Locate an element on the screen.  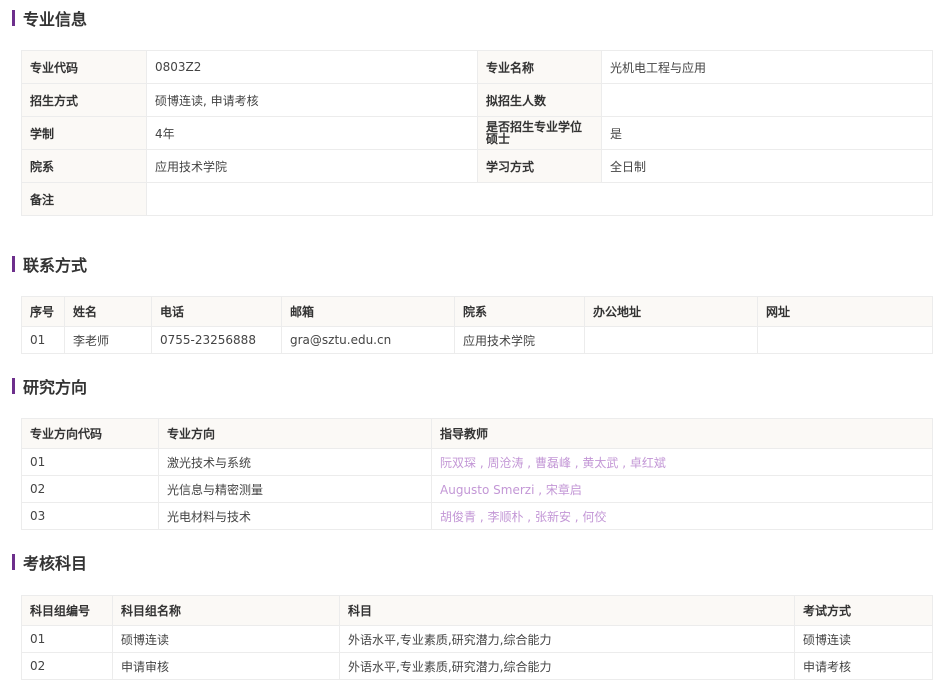
section-title-major-info: 专业信息 is located at coordinates (49, 18).